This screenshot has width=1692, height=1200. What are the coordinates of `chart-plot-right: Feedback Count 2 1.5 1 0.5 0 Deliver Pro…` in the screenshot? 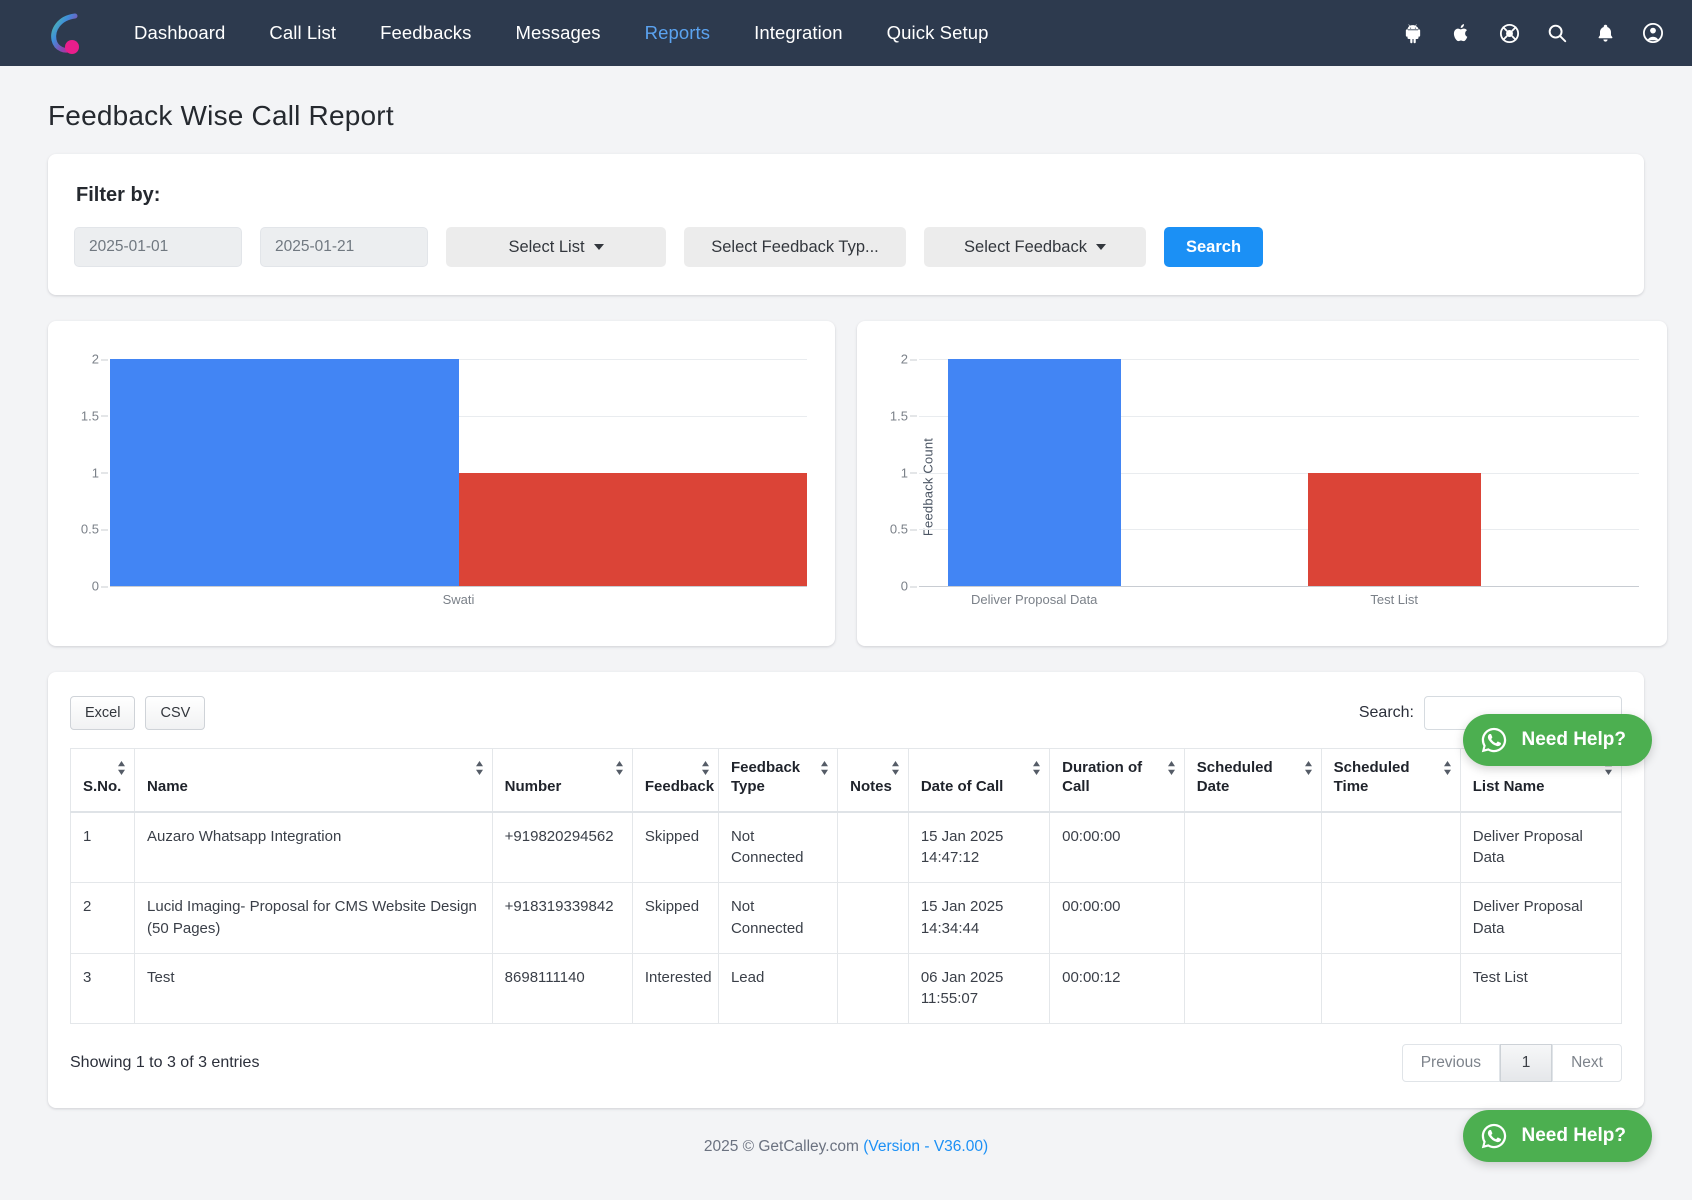 It's located at (1262, 486).